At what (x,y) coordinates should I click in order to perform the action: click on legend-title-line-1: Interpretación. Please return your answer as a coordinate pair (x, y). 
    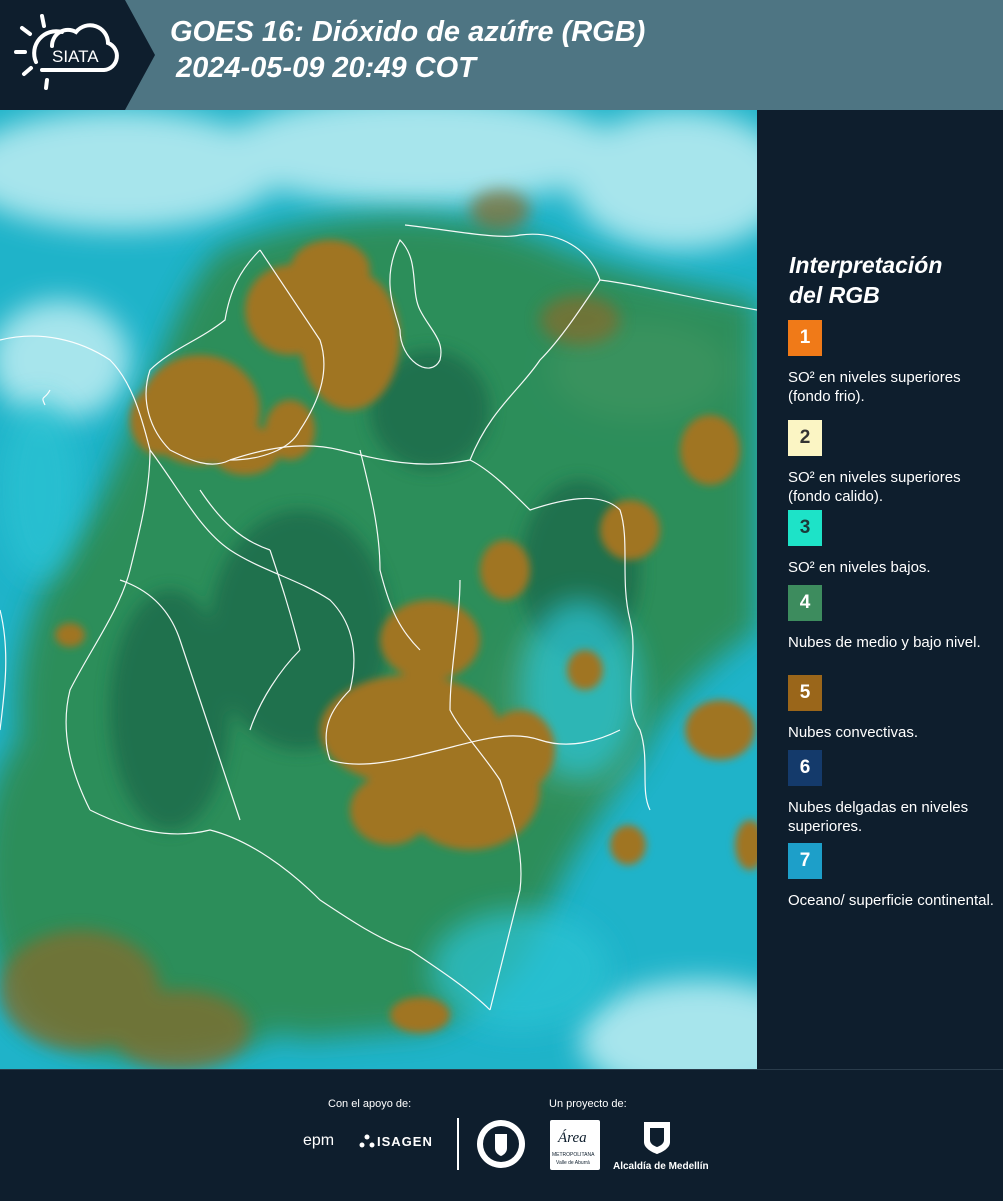
    Looking at the image, I should click on (866, 265).